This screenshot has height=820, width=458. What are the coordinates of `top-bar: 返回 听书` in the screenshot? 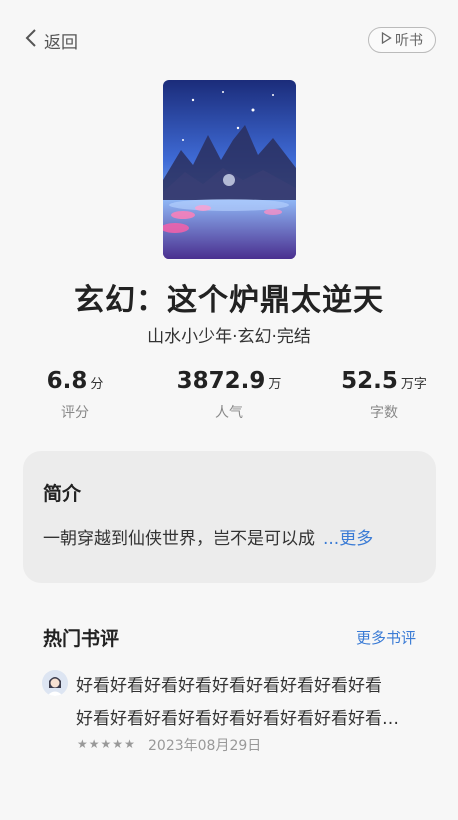 It's located at (229, 40).